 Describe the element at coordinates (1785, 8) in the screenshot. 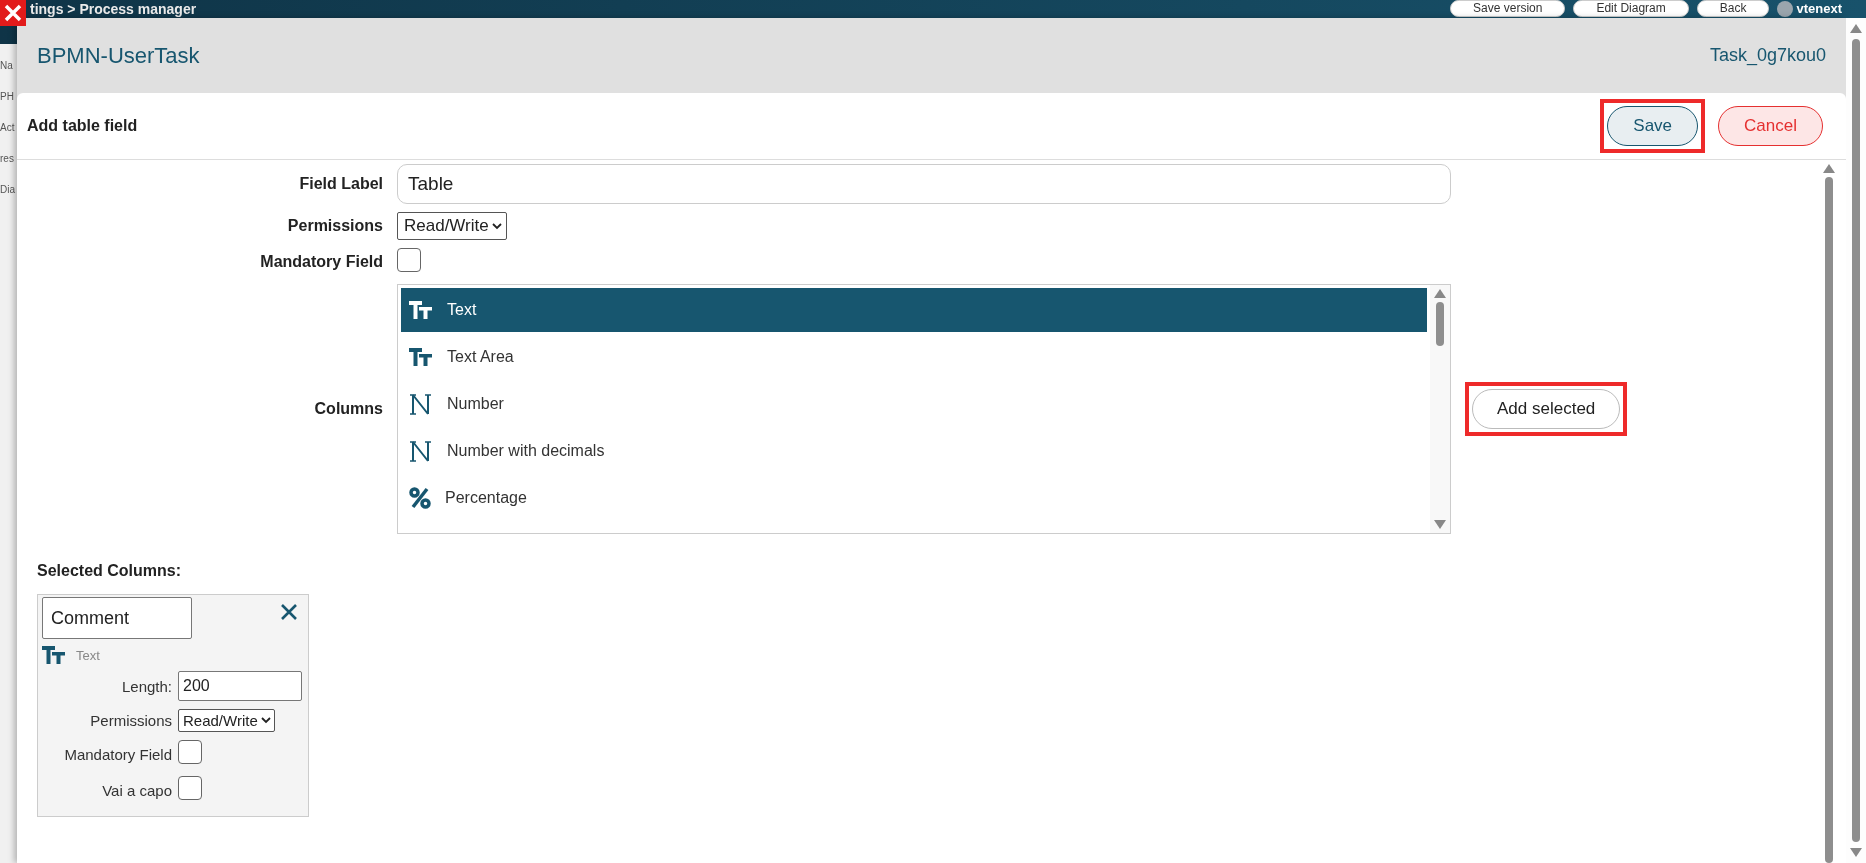

I see `logo-icon` at that location.